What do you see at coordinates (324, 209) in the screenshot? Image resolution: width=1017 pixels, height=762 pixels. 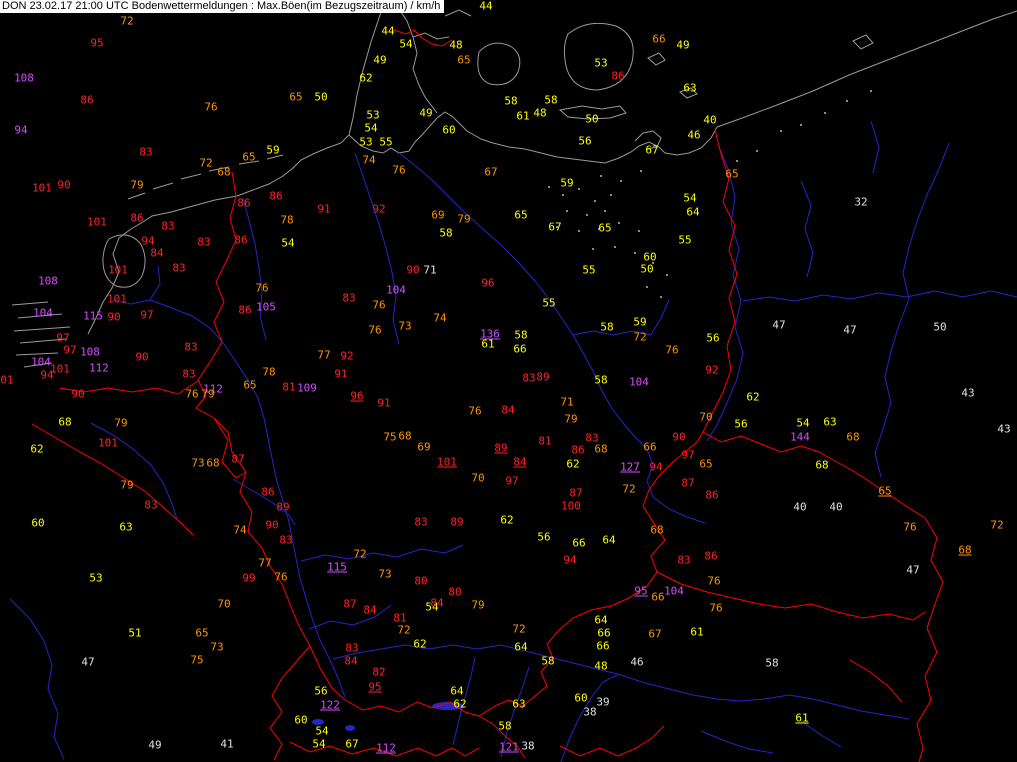 I see `station-value: 91` at bounding box center [324, 209].